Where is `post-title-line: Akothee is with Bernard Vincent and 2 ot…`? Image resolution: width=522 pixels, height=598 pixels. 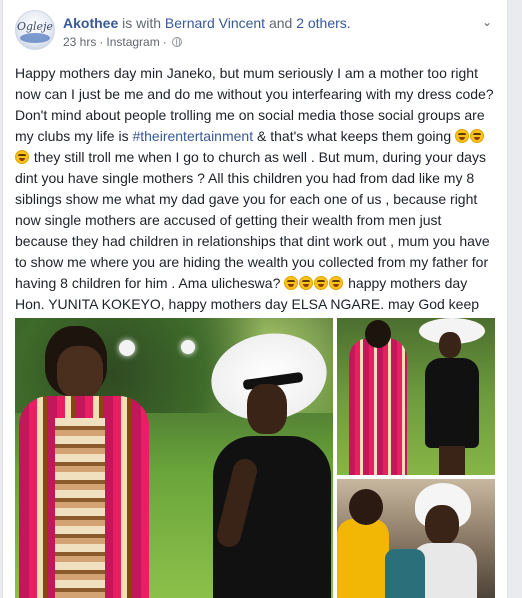
post-title-line: Akothee is with Bernard Vincent and 2 ot… is located at coordinates (207, 23).